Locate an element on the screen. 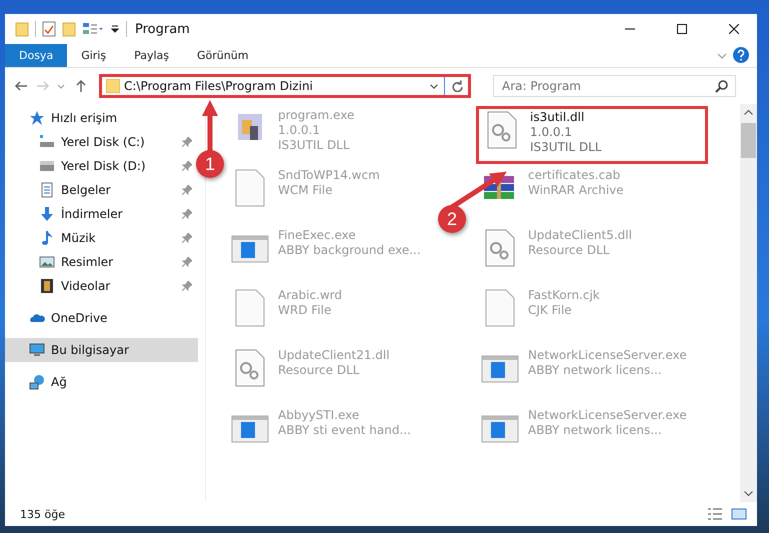  ribbon-tab: Paylaş is located at coordinates (151, 55).